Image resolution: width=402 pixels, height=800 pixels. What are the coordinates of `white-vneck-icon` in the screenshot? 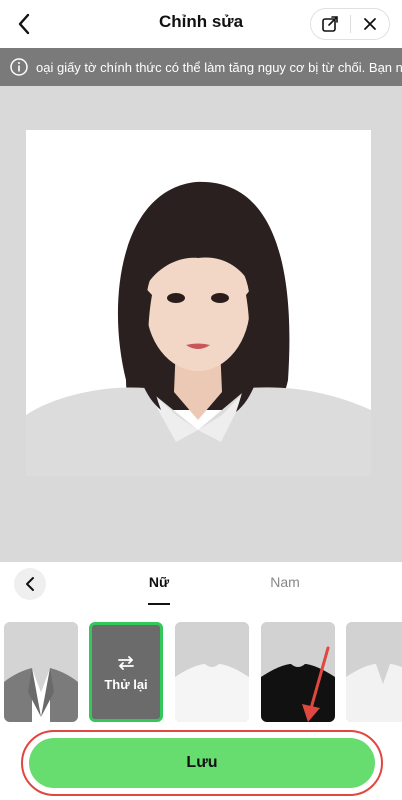 It's located at (374, 672).